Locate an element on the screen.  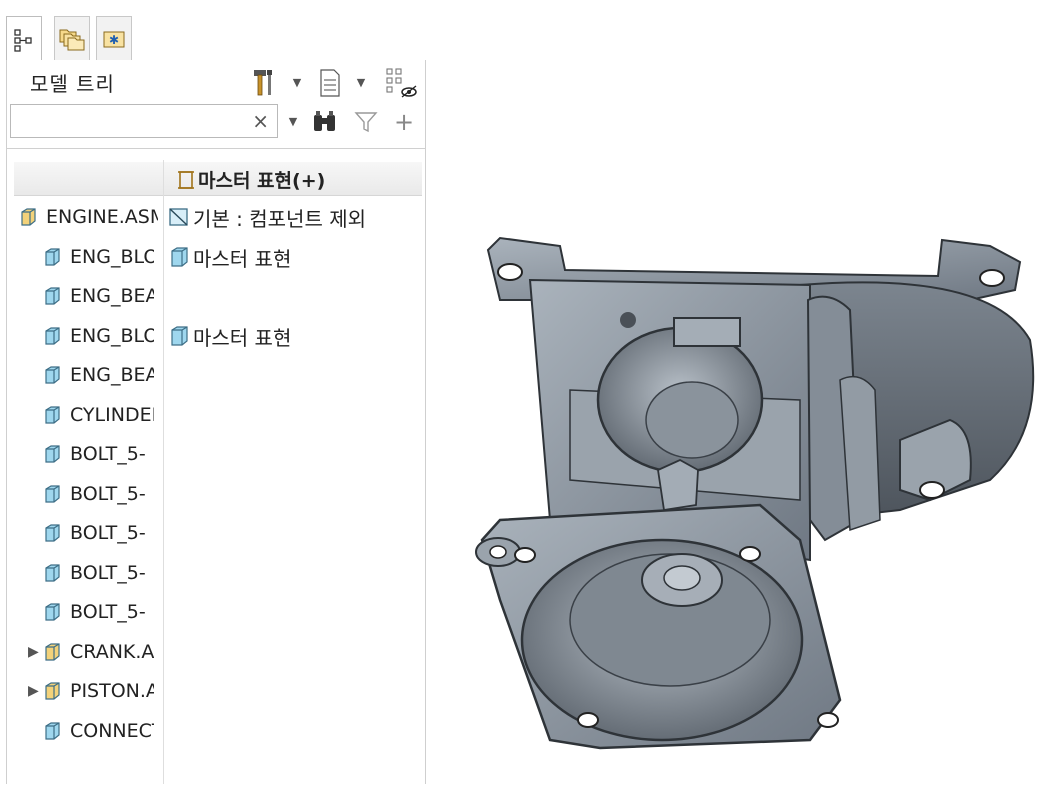
tree-row: ENGINE.ASM is located at coordinates (91, 217).